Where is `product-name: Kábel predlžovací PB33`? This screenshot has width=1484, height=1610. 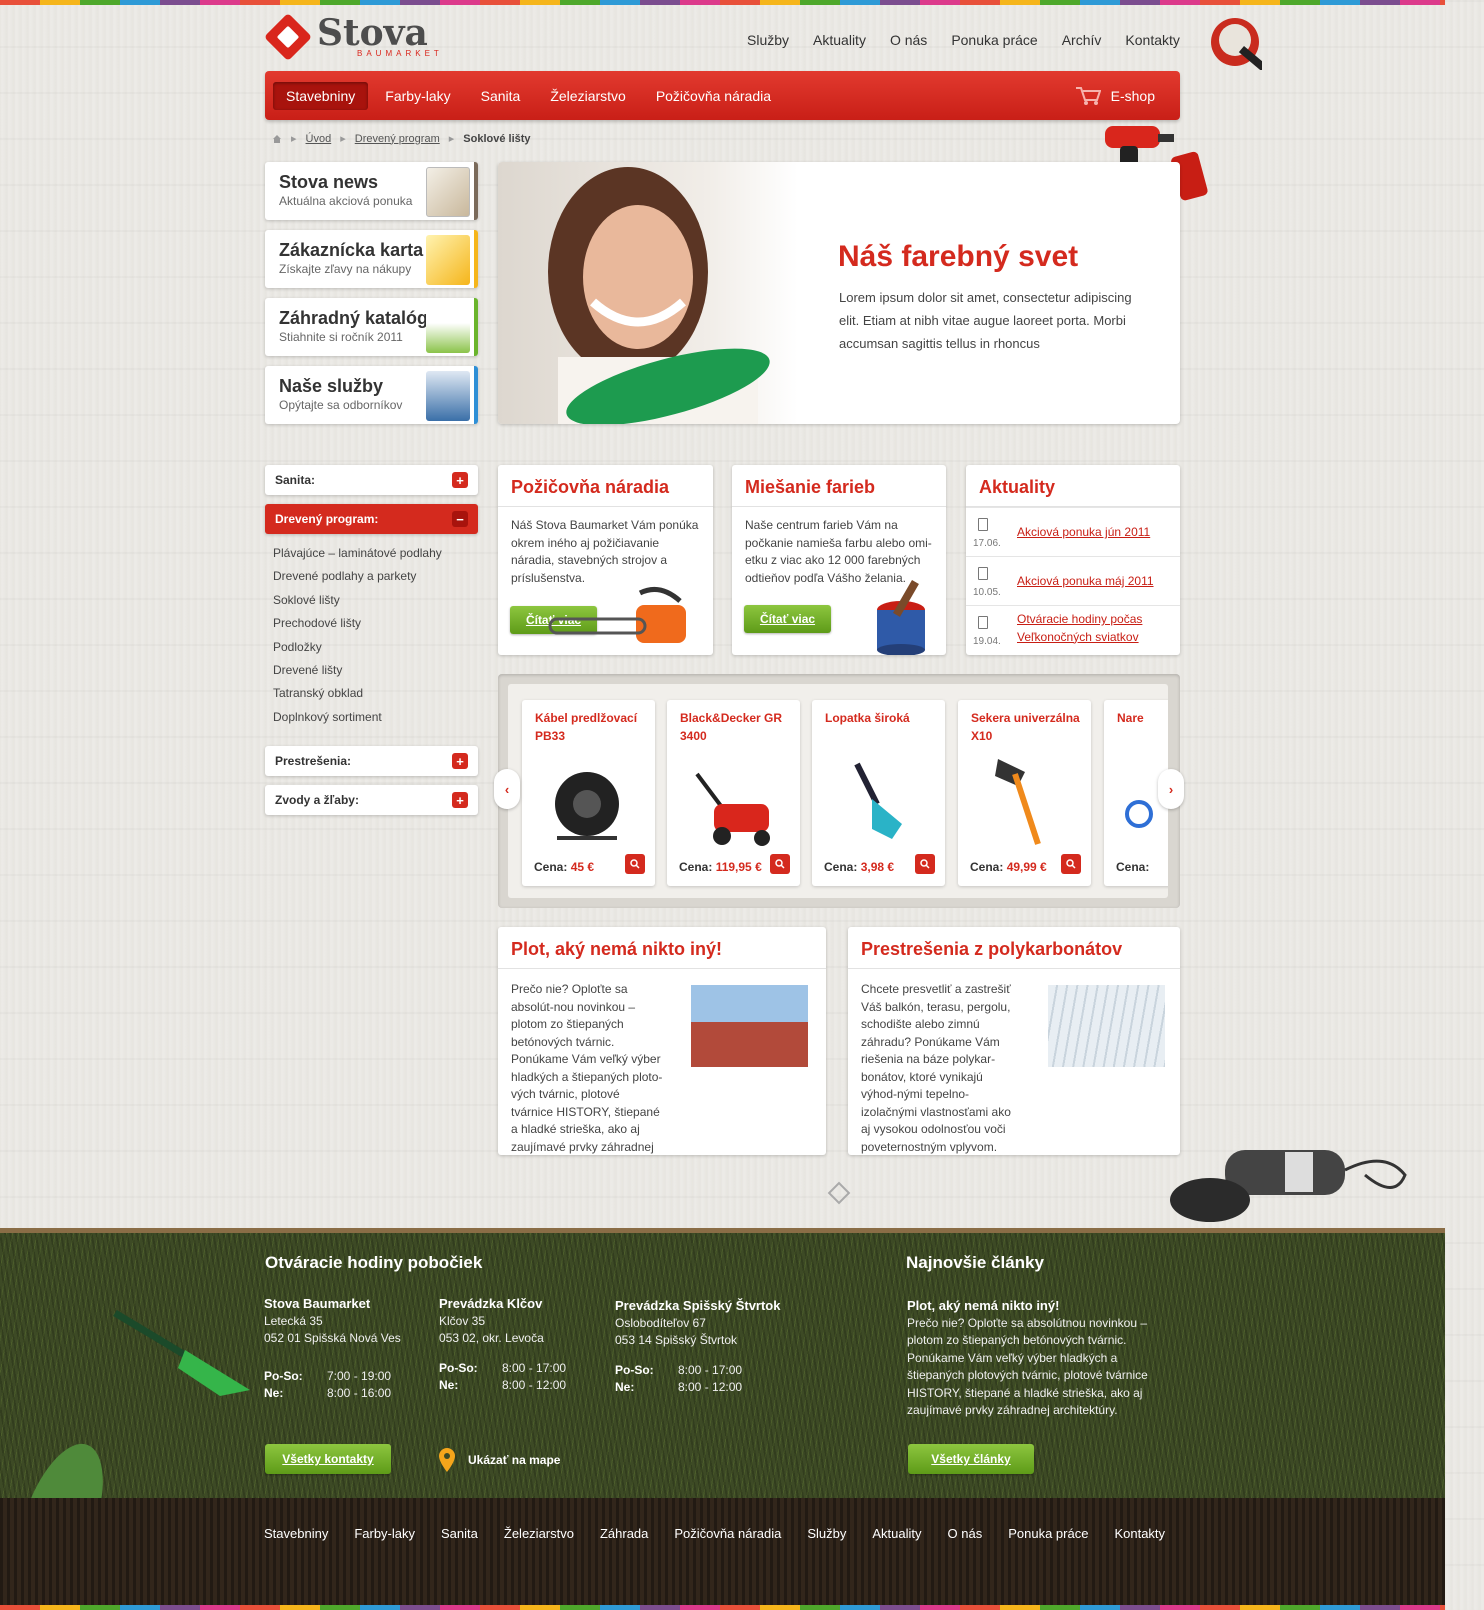 product-name: Kábel predlžovací PB33 is located at coordinates (586, 727).